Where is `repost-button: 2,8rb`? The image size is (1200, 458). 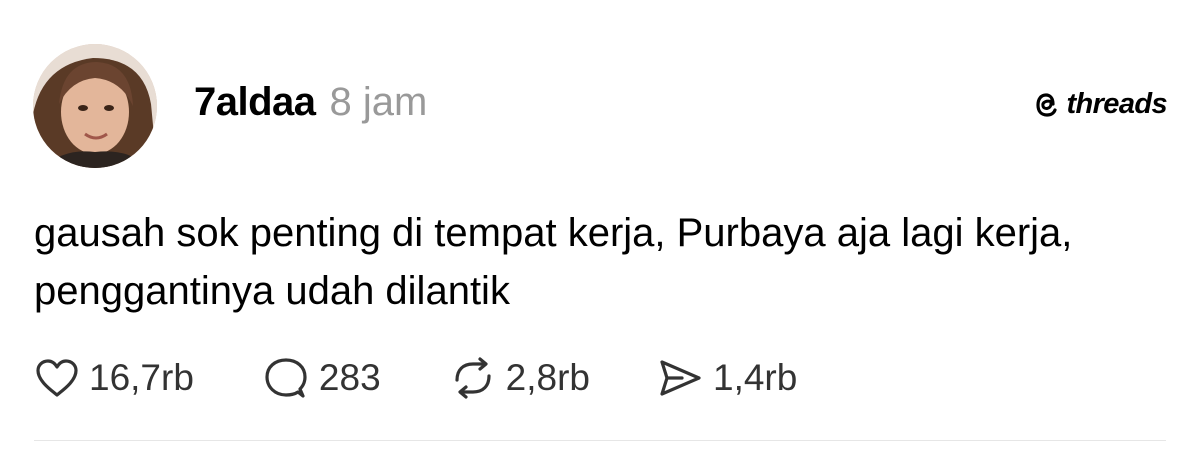 repost-button: 2,8rb is located at coordinates (519, 378).